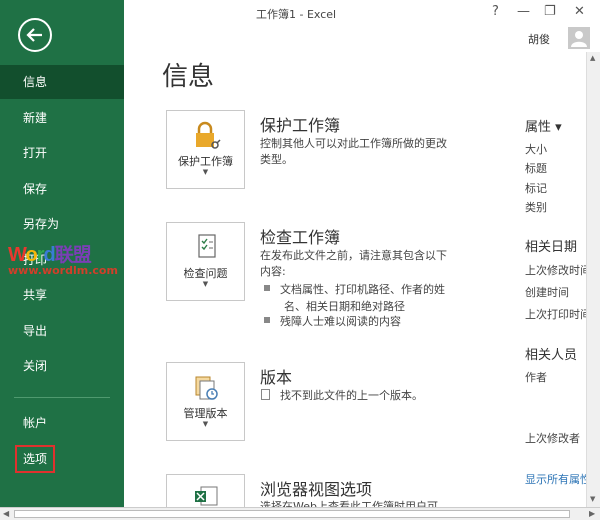 This screenshot has width=600, height=520. I want to click on browser-section-desc: 选择在Web上查看此工作簿时用户可, so click(349, 503).